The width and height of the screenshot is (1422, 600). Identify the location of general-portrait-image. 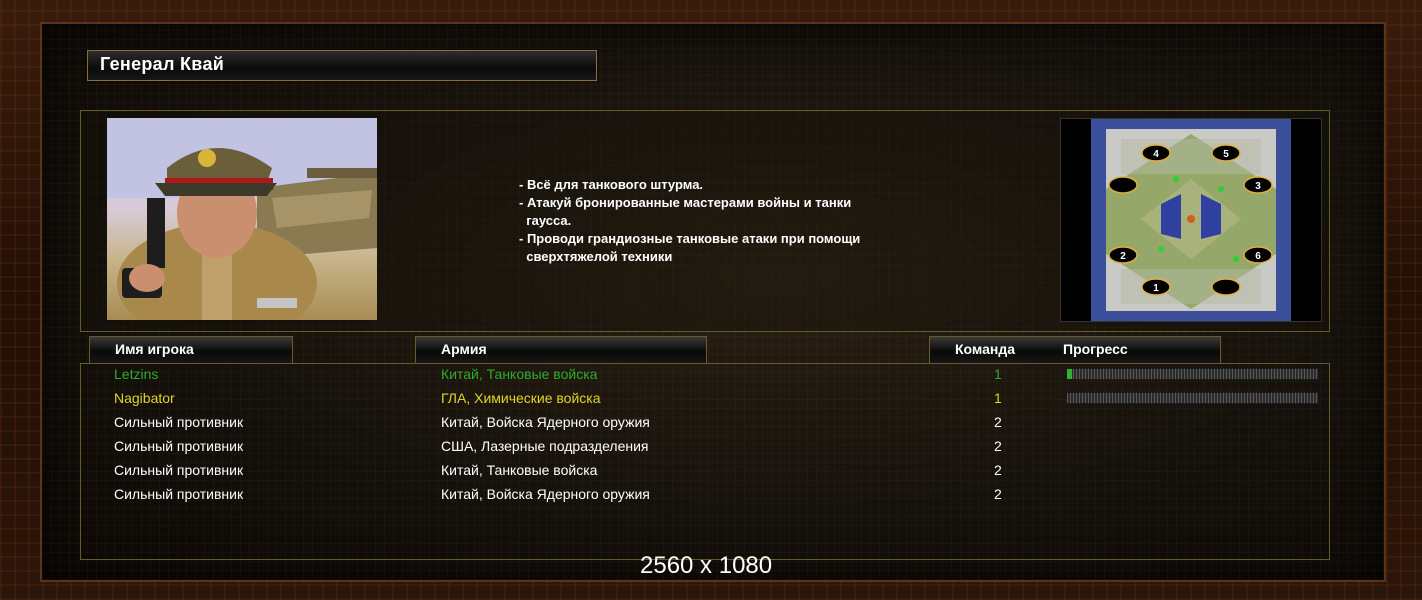
(242, 219).